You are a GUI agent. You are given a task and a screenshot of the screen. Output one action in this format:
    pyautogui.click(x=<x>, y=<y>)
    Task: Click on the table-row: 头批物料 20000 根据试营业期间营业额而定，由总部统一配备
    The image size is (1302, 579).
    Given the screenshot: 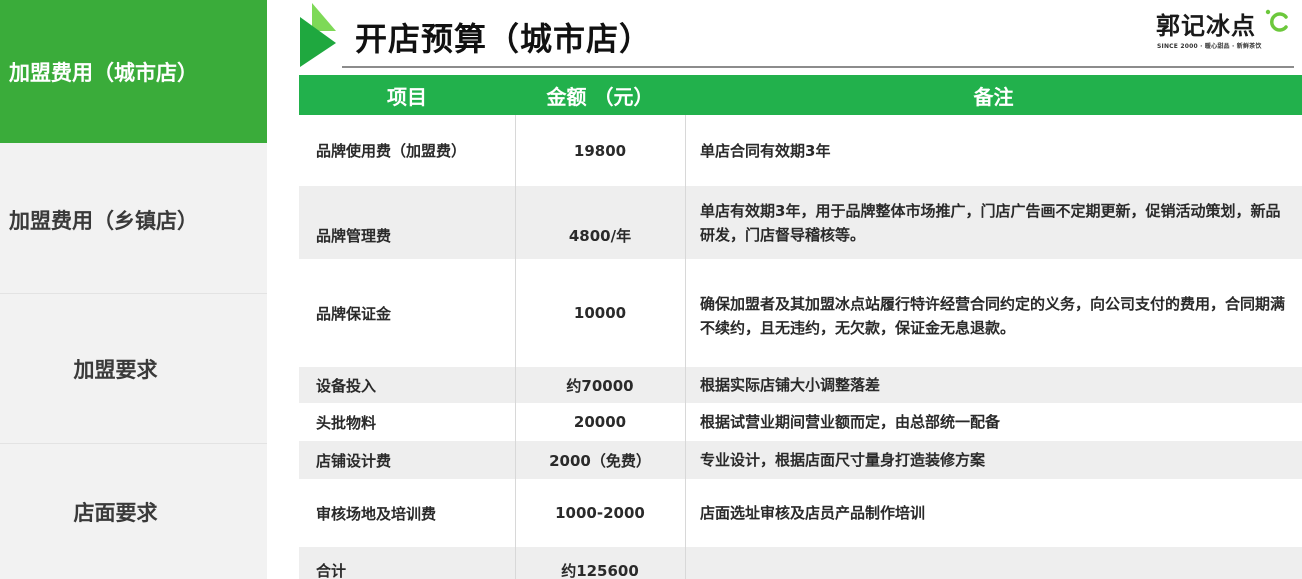 What is the action you would take?
    pyautogui.click(x=800, y=422)
    